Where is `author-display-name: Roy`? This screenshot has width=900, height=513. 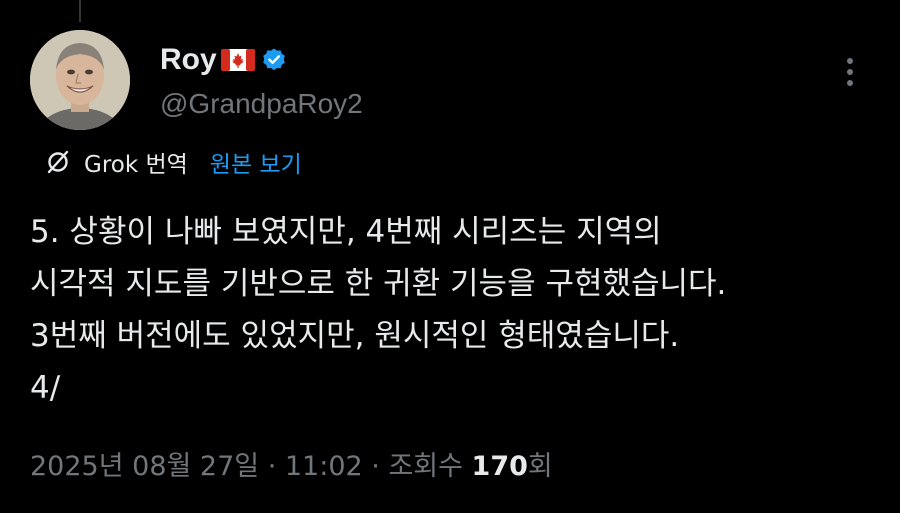
author-display-name: Roy is located at coordinates (188, 60).